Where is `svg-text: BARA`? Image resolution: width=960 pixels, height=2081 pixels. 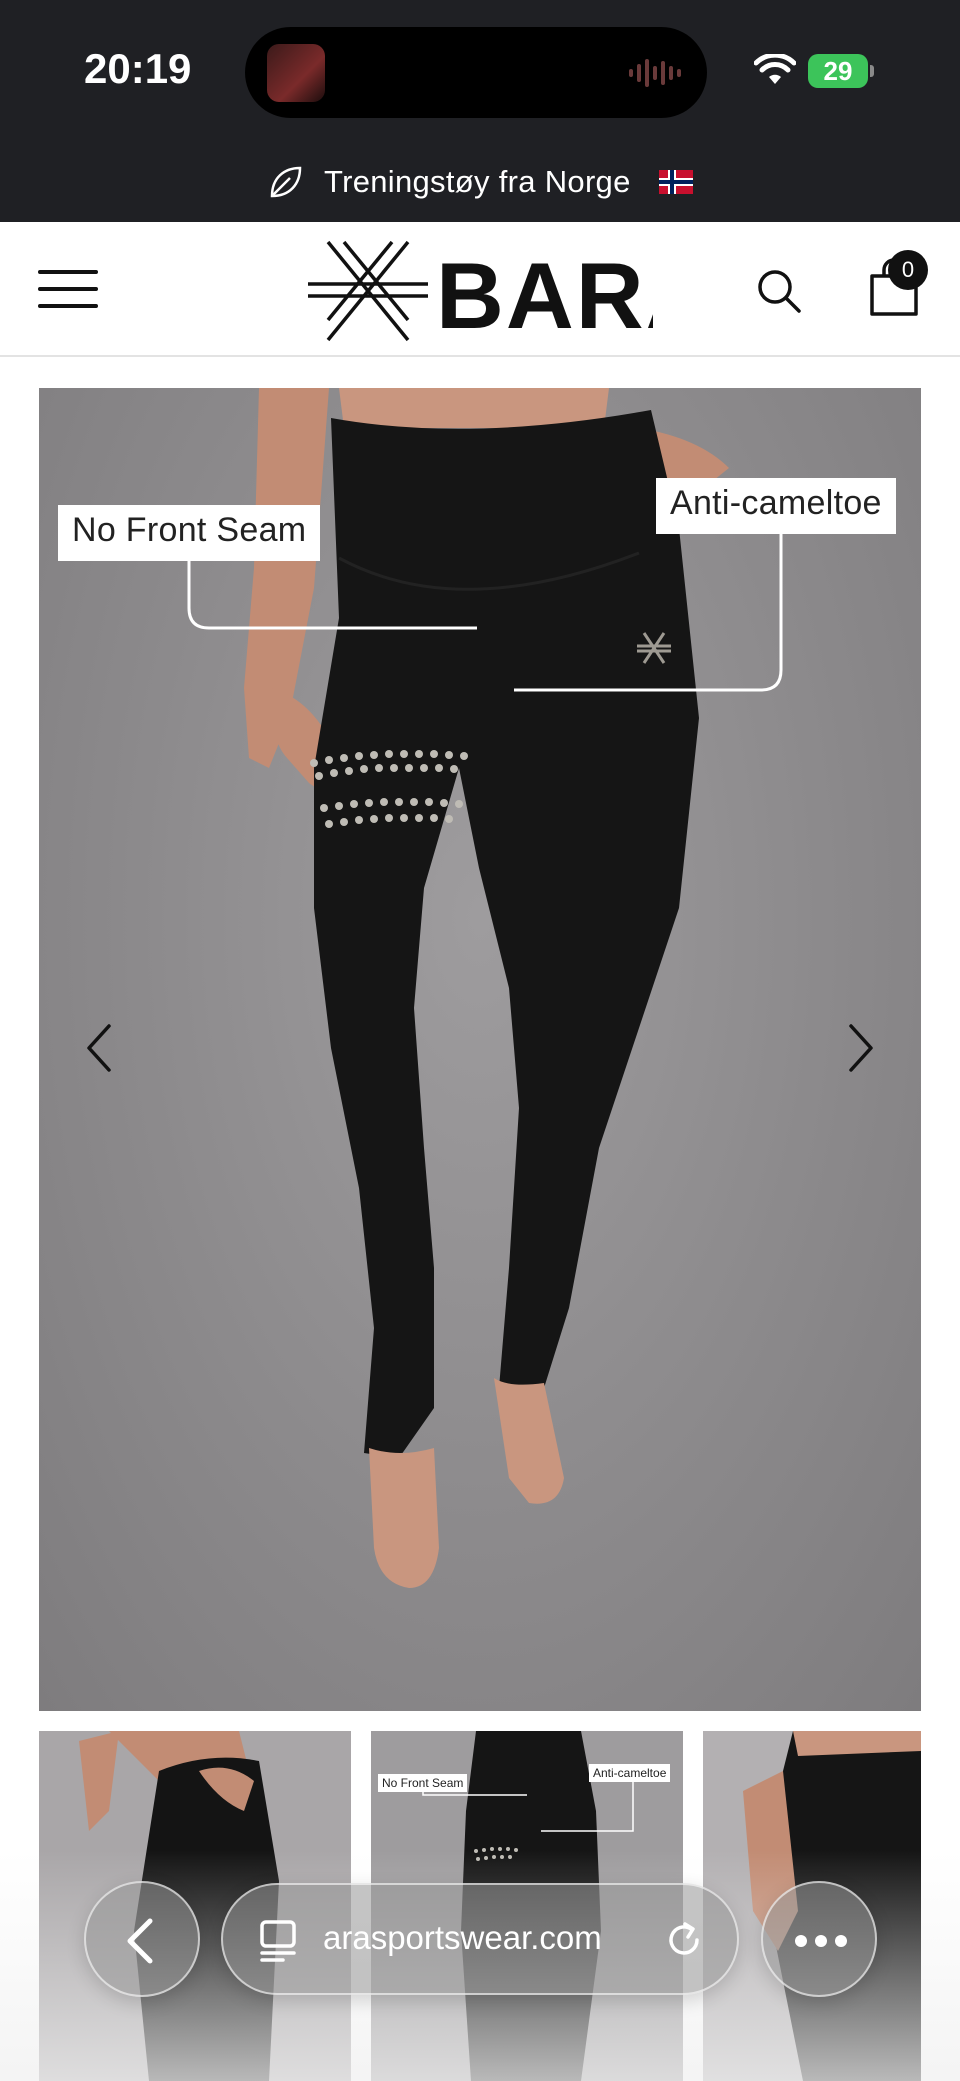
svg-text: BARA is located at coordinates (544, 294).